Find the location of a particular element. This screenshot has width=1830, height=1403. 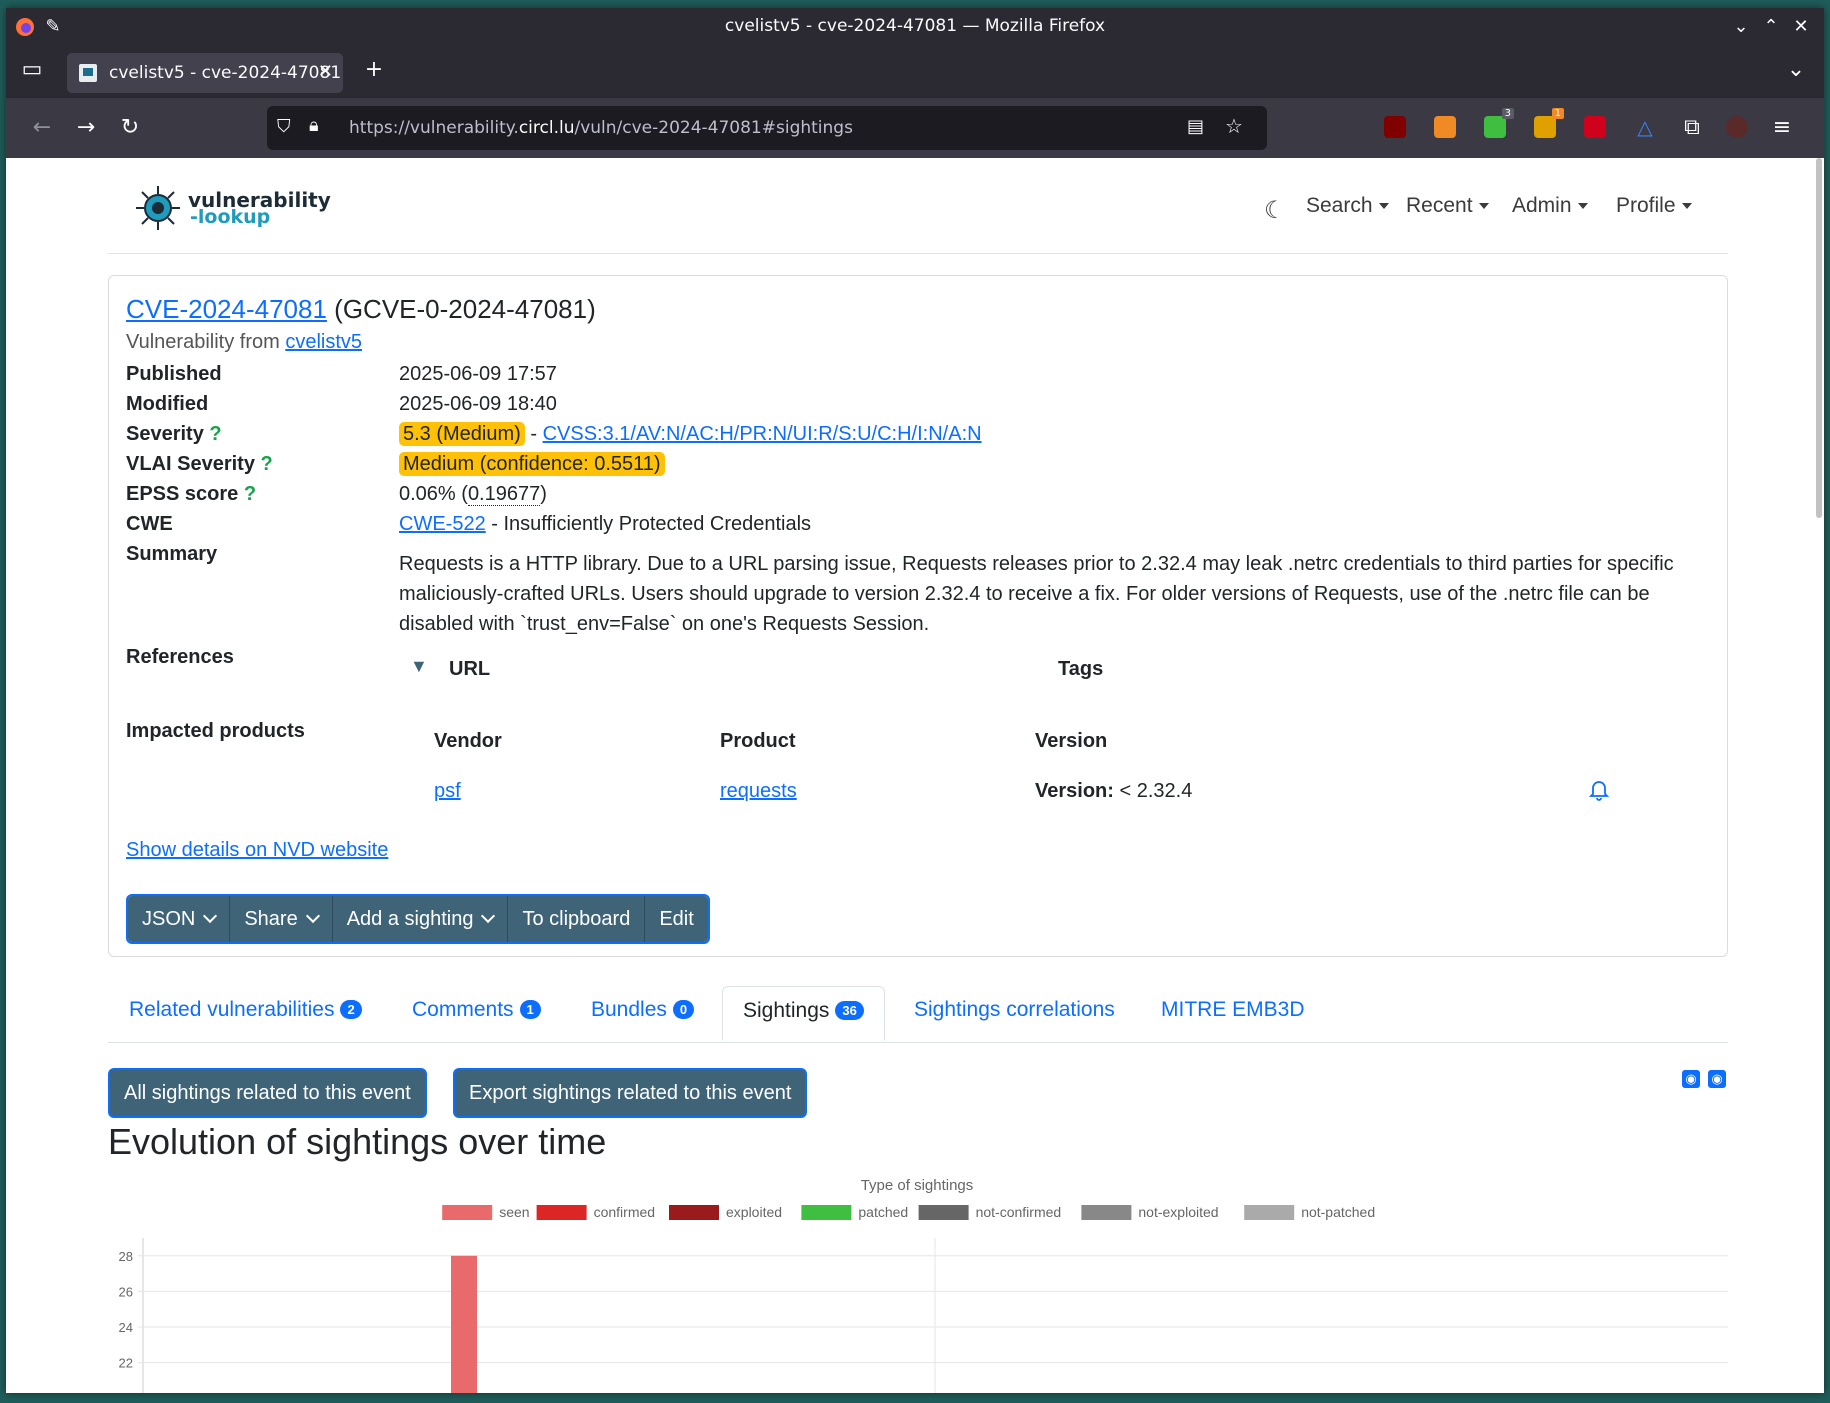

legend-label-not-confirmed: not-confirmed is located at coordinates (1019, 1212).